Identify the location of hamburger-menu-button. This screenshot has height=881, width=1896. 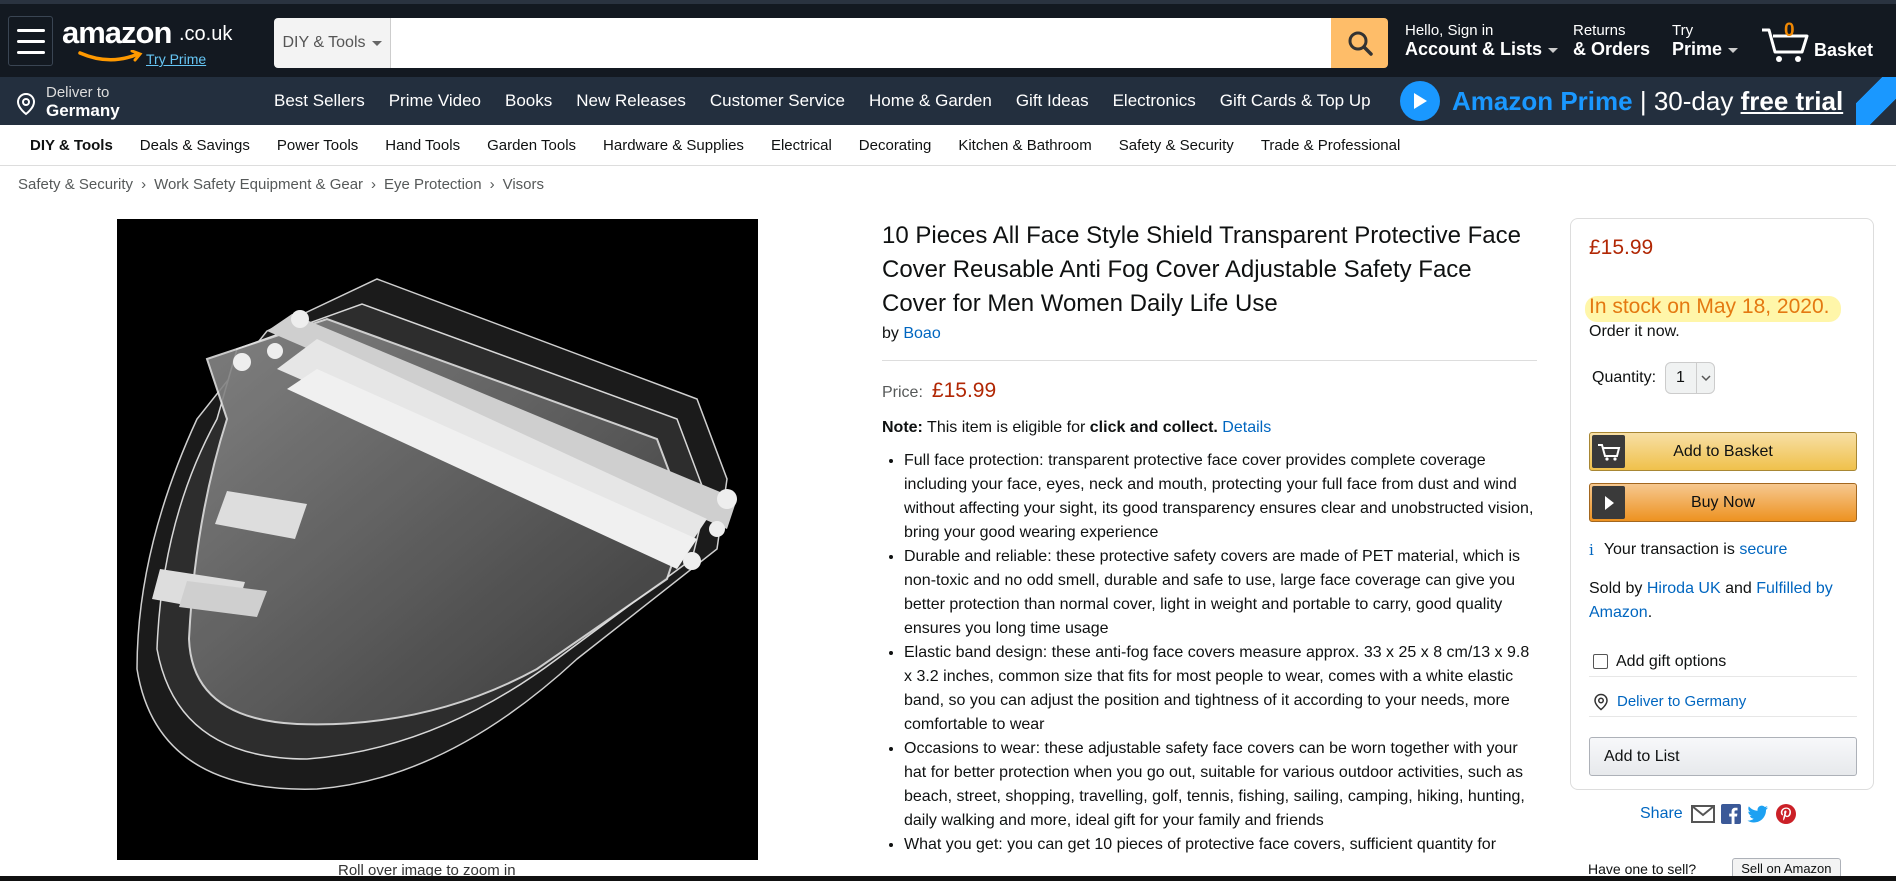
(30, 41).